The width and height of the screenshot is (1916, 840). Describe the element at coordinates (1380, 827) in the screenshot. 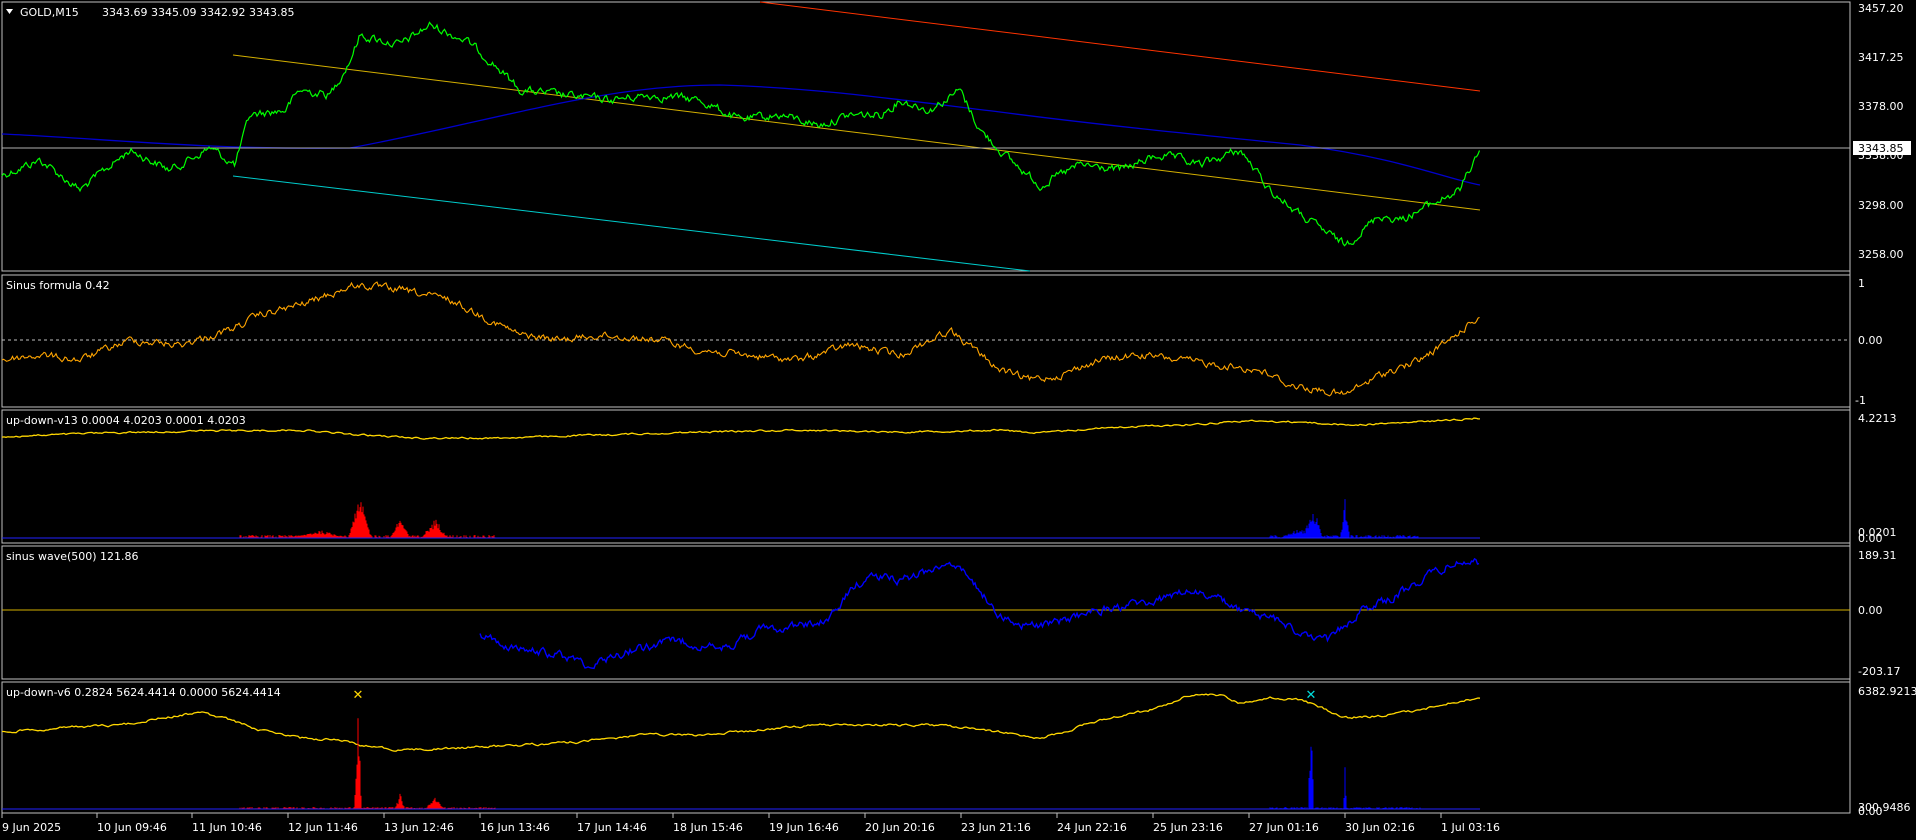

I see `time-label: 30 Jun 02:16` at that location.